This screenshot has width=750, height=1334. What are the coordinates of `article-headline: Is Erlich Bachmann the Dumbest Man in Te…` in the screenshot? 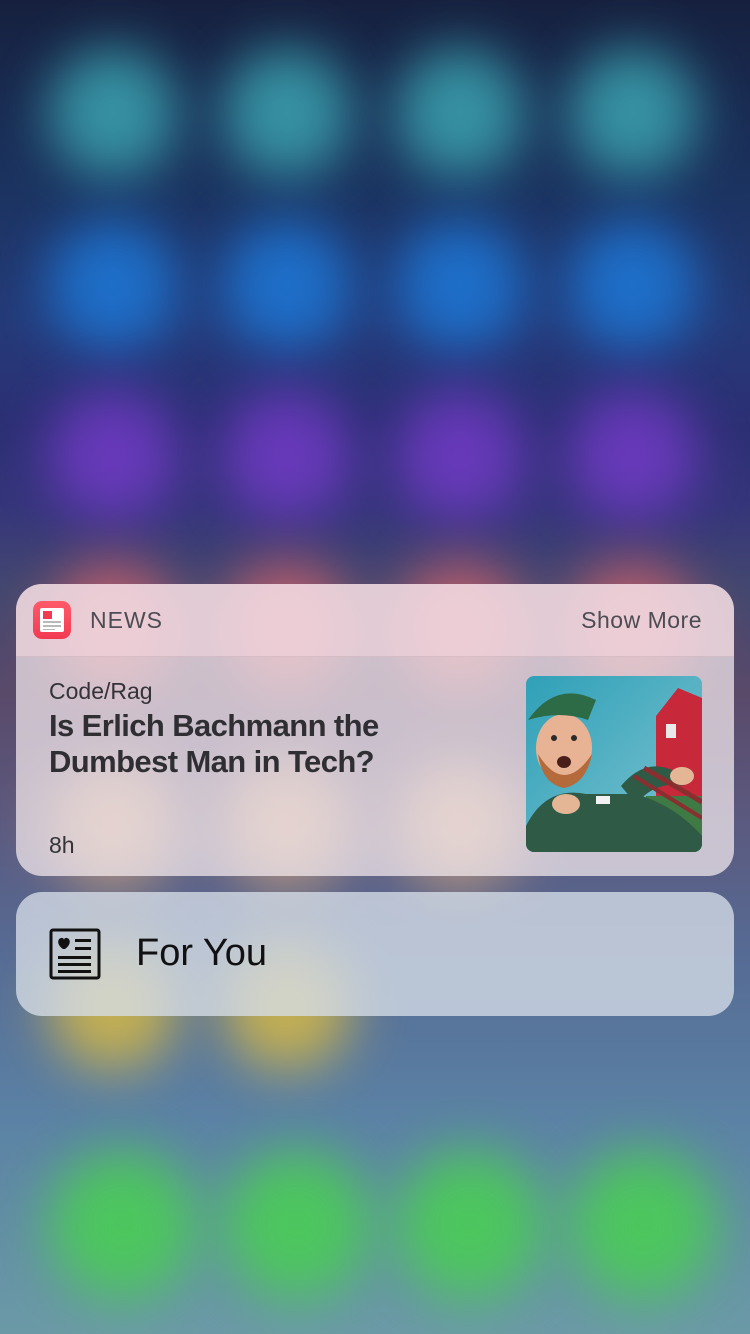 It's located at (214, 743).